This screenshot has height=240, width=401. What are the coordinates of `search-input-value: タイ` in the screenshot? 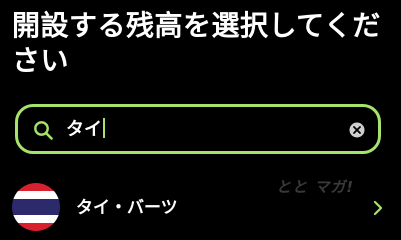 It's located at (84, 129).